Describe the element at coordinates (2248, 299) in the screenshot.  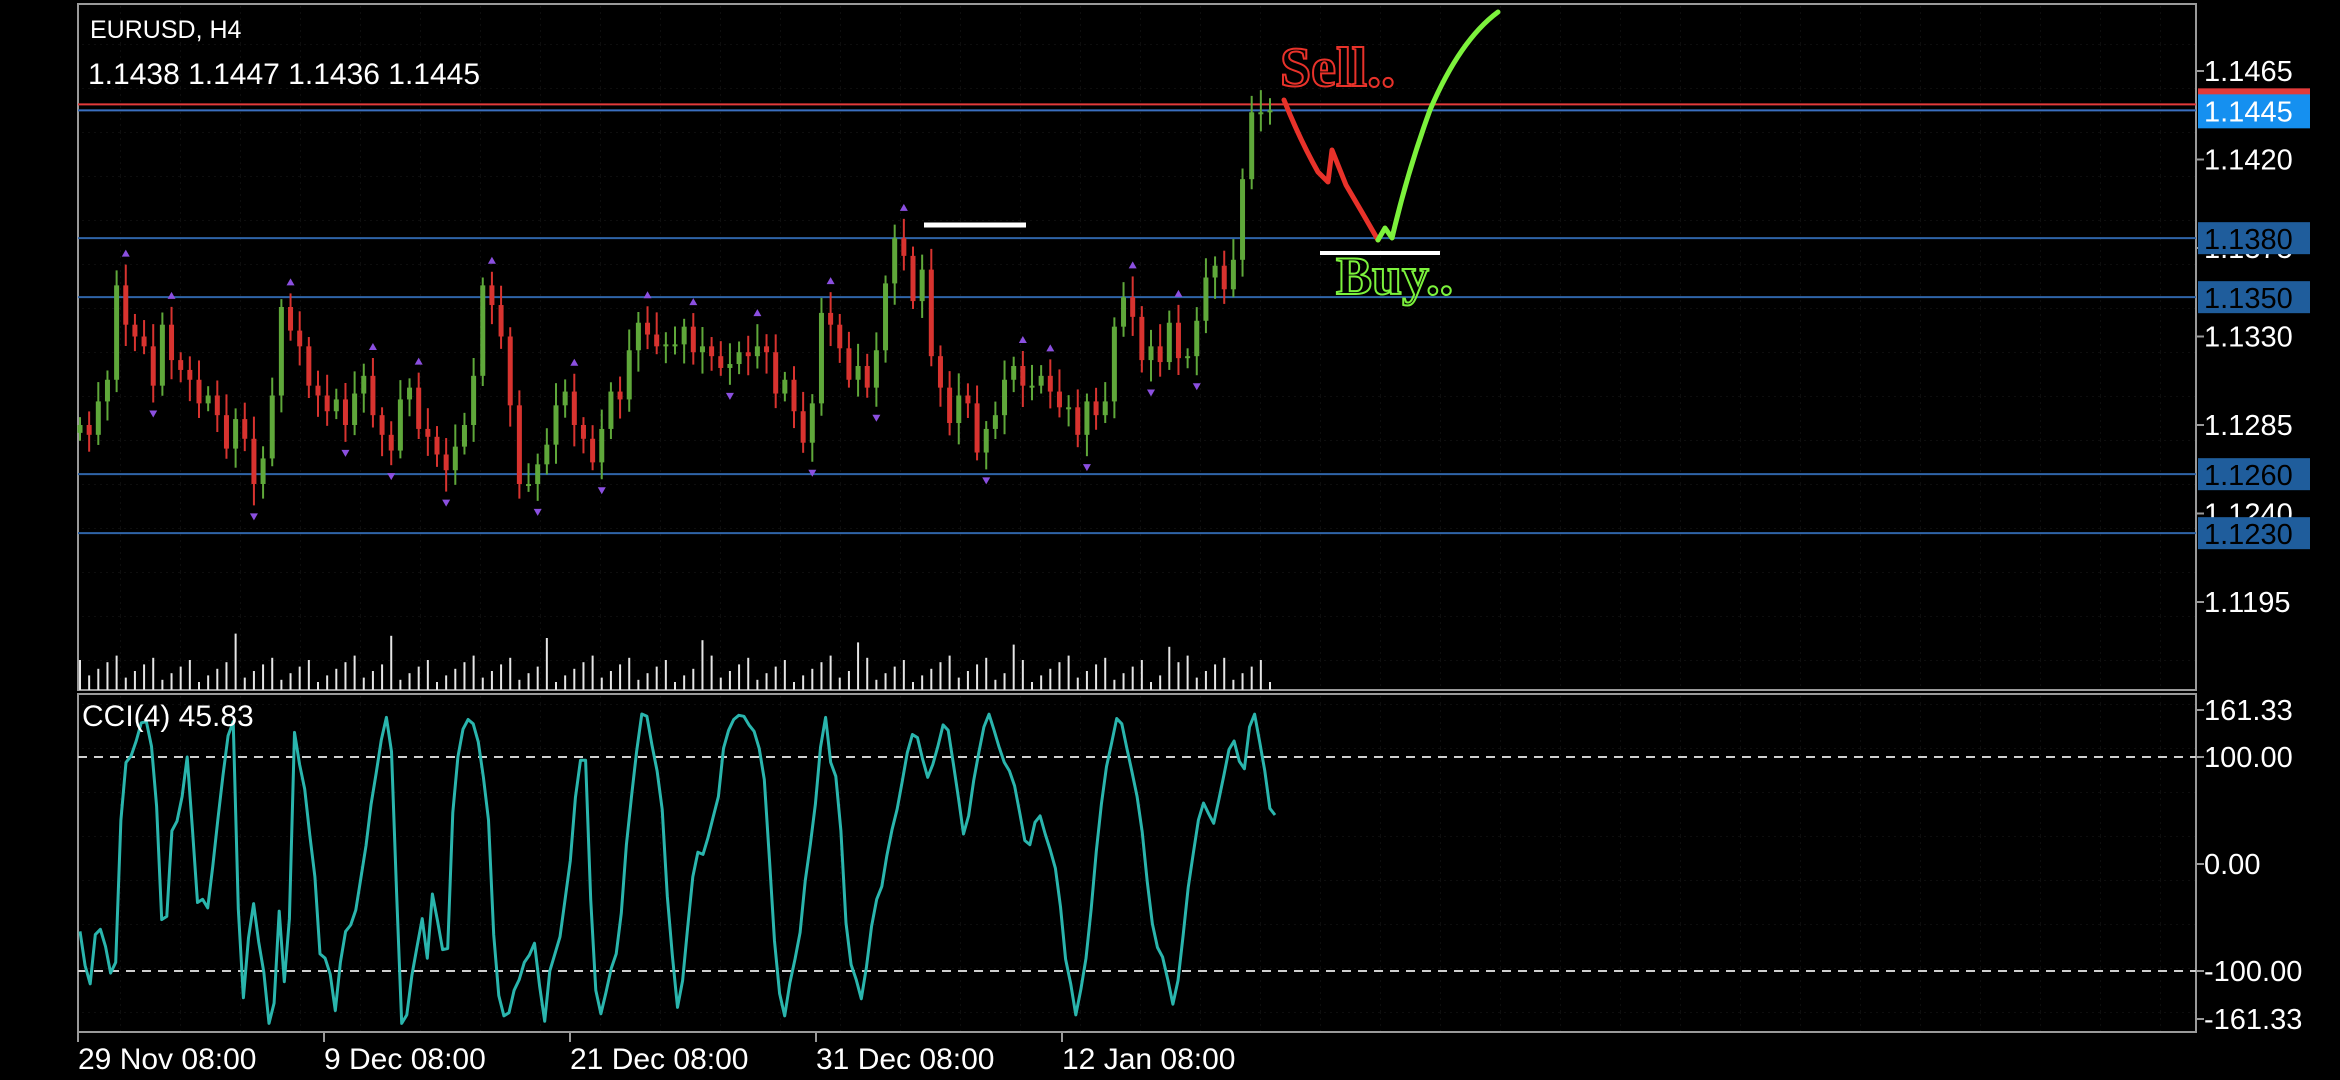
I see `level-price-label: 1.1350` at that location.